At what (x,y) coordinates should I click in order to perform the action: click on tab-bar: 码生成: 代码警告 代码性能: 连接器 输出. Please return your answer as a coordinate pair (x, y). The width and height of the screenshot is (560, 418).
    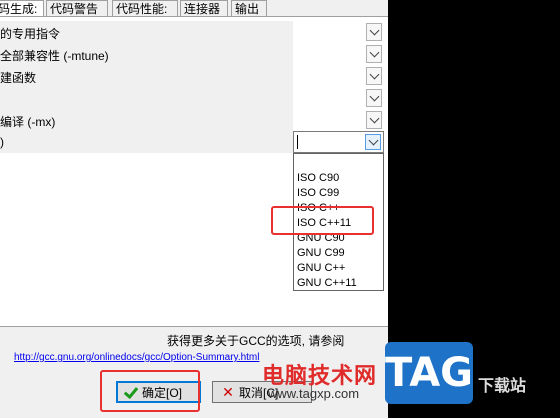
    Looking at the image, I should click on (150, 8).